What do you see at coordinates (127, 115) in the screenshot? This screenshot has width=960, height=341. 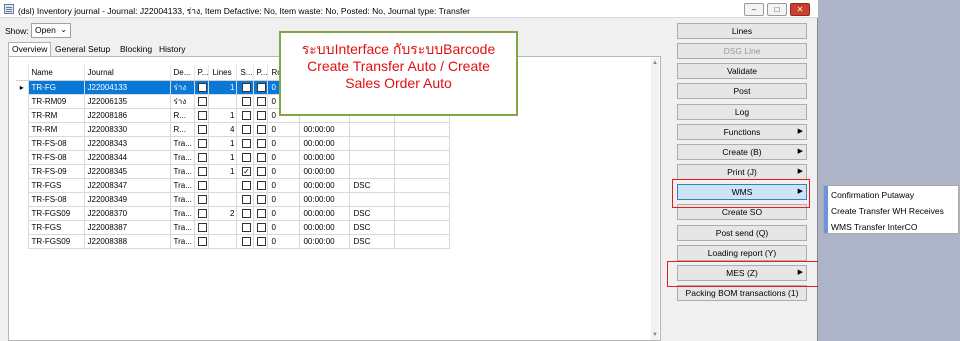 I see `cell-journal: J22008186` at bounding box center [127, 115].